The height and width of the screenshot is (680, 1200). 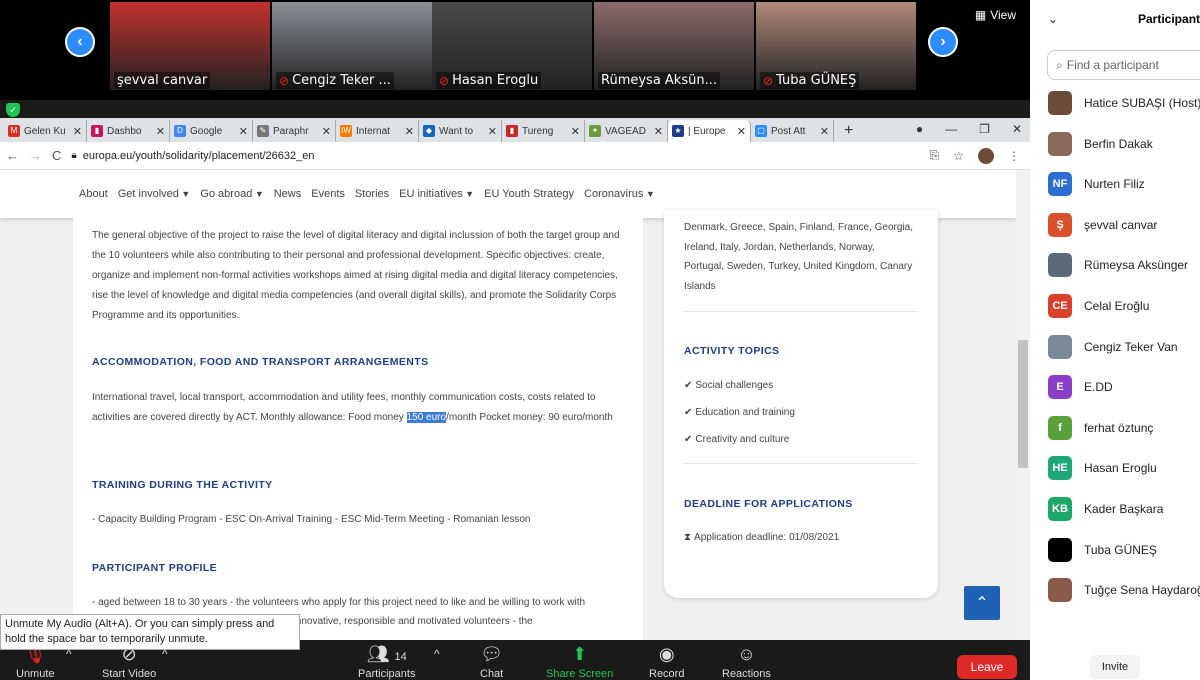 I want to click on collapse-chevron-icon: ⌄, so click(x=1053, y=19).